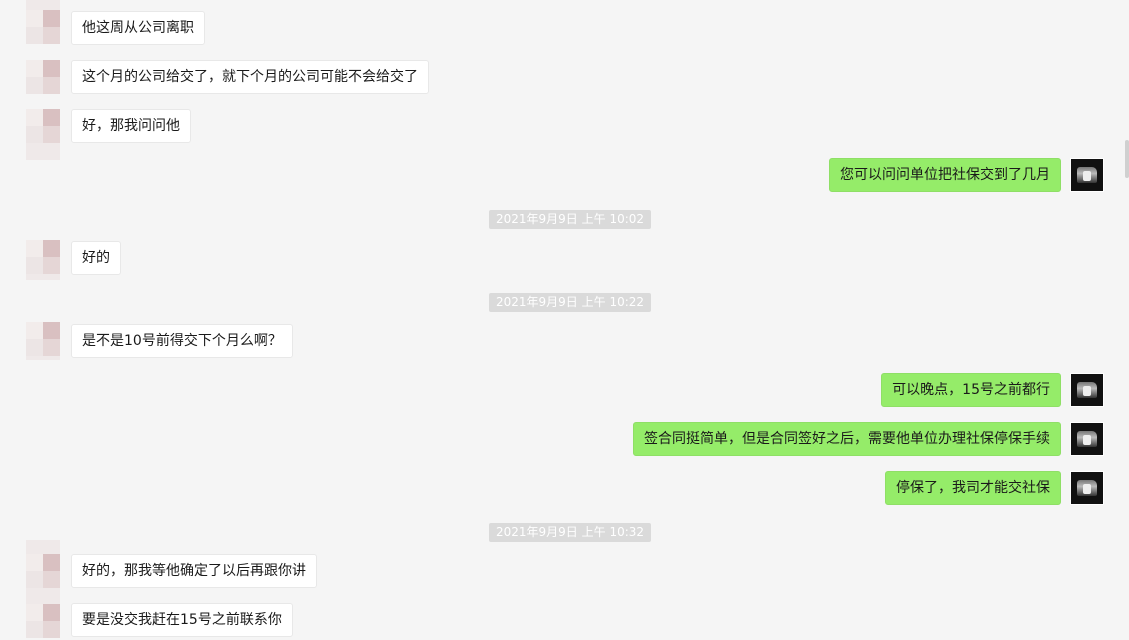 The width and height of the screenshot is (1129, 640). Describe the element at coordinates (182, 341) in the screenshot. I see `message-bubble-incoming: 是不是10号前得交下个月么啊？` at that location.